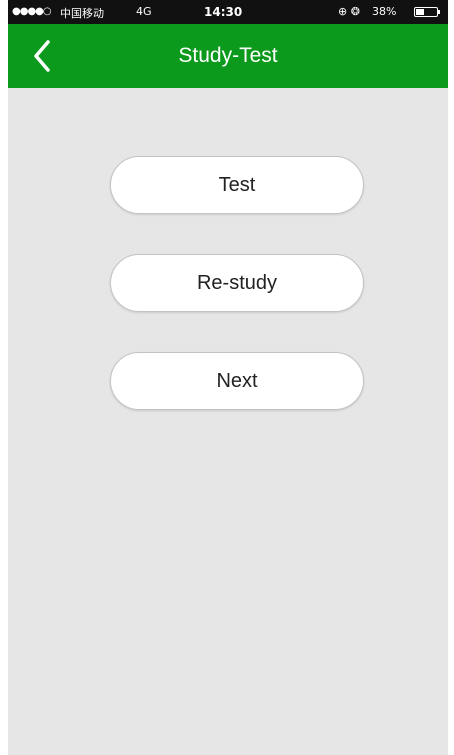  I want to click on battery-percent: 38%, so click(384, 11).